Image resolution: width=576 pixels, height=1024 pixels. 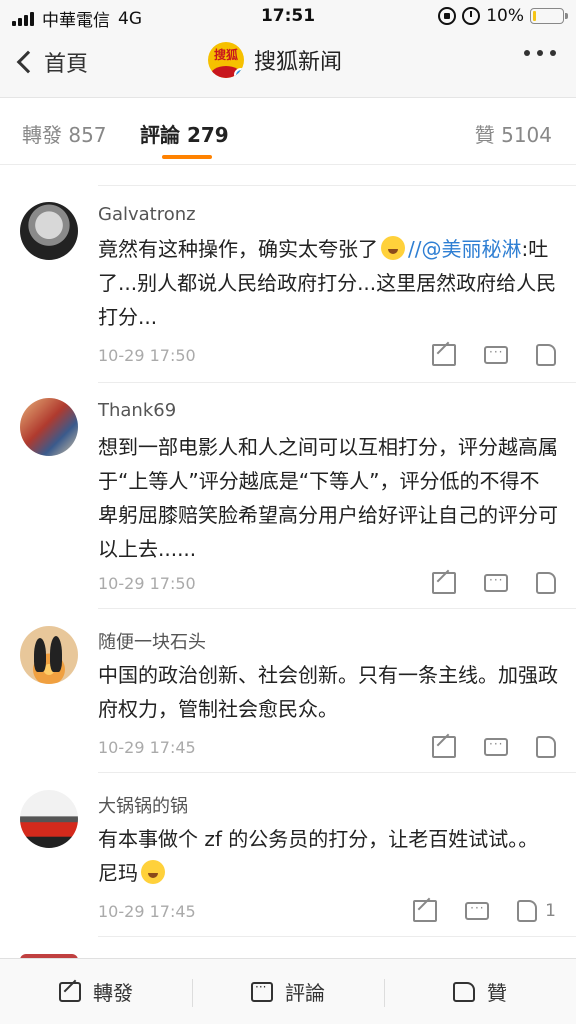 I want to click on tab-like: 贊 5104, so click(x=513, y=133).